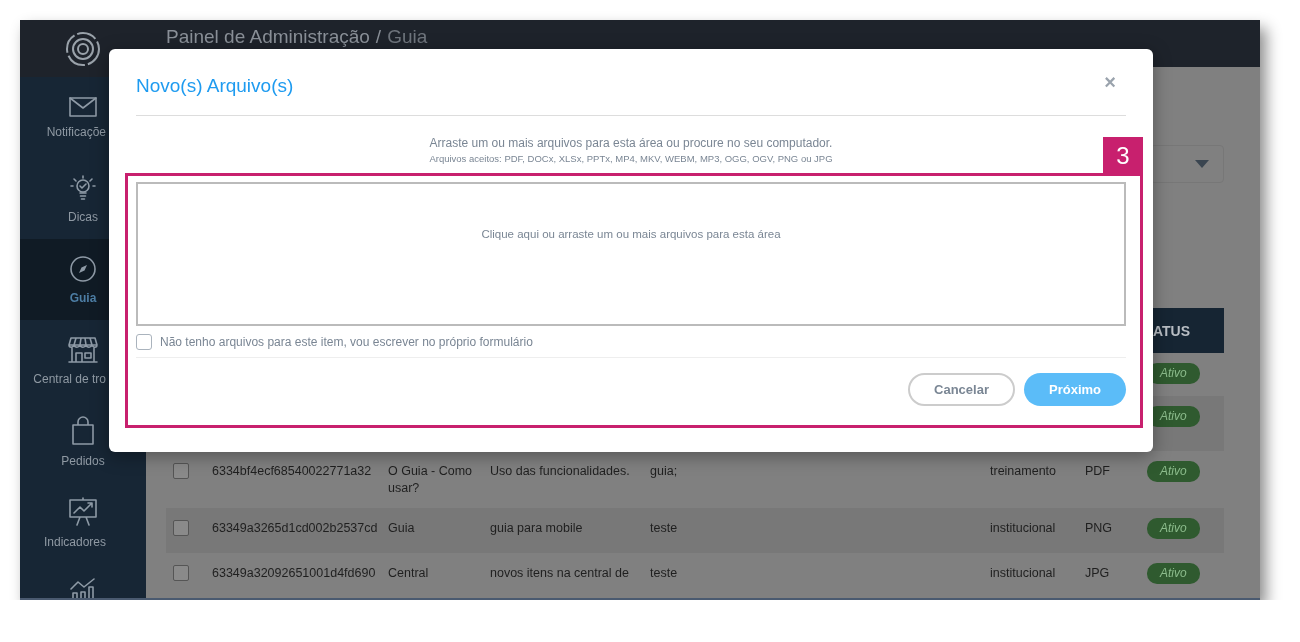 The image size is (1300, 642). Describe the element at coordinates (83, 349) in the screenshot. I see `storefront-icon` at that location.